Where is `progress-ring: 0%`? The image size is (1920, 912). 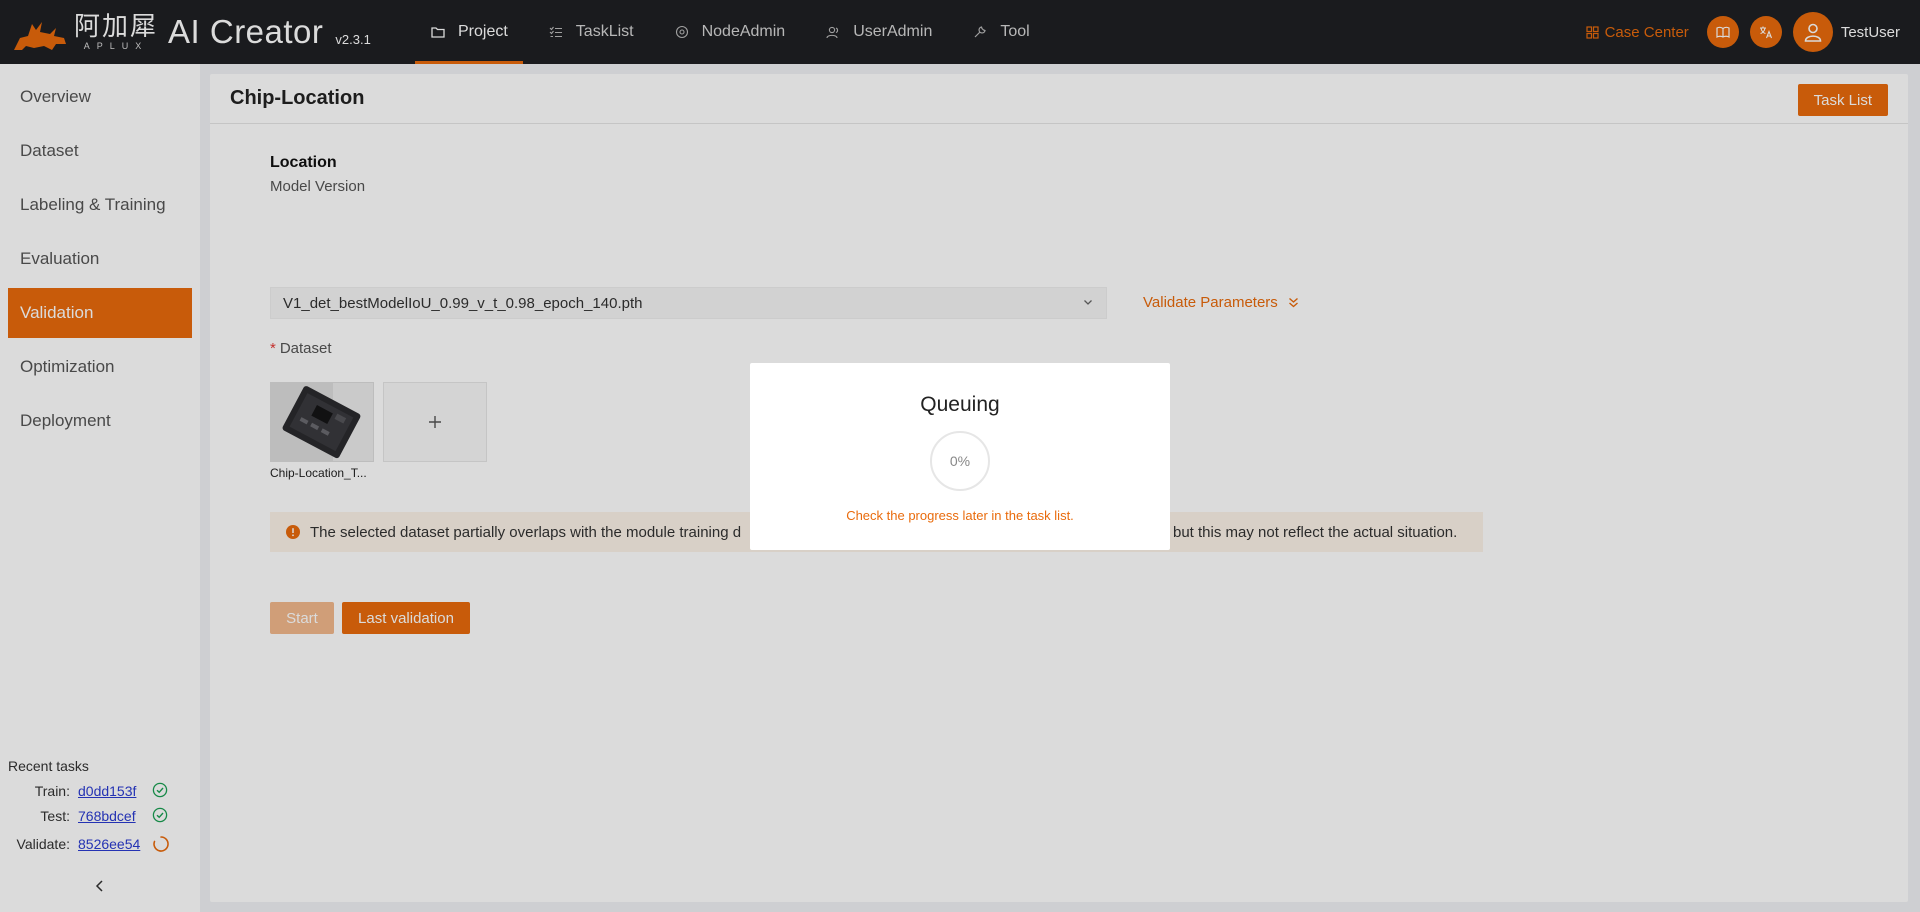 progress-ring: 0% is located at coordinates (960, 461).